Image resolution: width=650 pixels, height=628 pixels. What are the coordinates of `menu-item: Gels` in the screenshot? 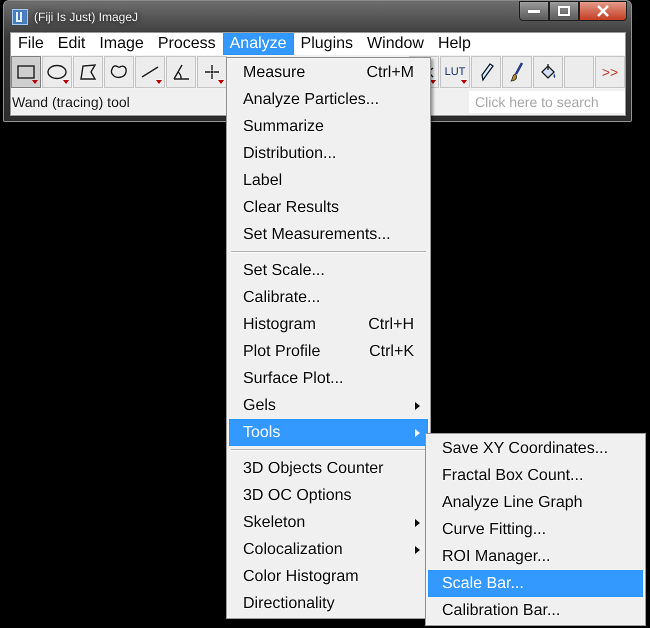 It's located at (328, 405).